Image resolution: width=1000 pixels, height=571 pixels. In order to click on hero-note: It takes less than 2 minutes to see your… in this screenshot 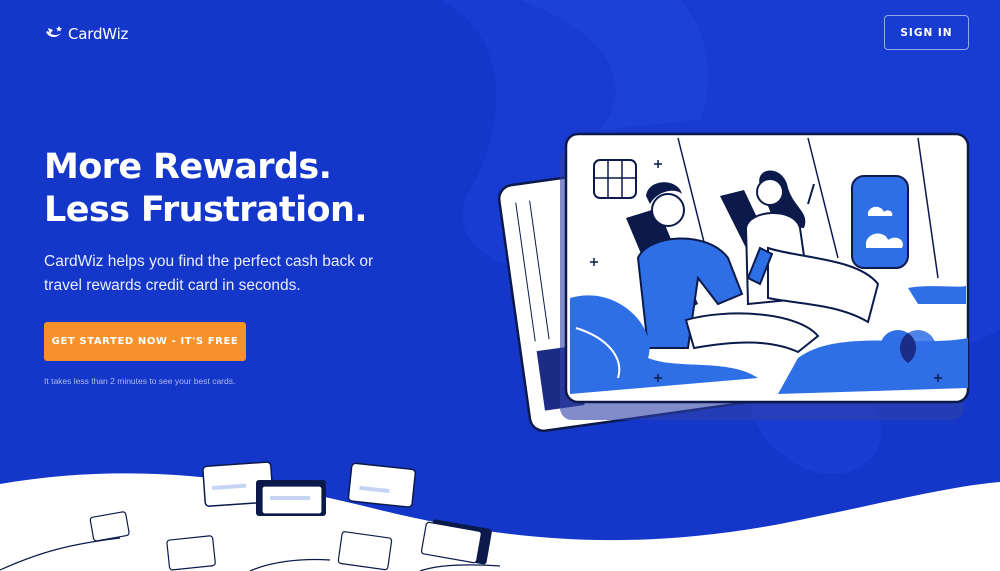, I will do `click(140, 381)`.